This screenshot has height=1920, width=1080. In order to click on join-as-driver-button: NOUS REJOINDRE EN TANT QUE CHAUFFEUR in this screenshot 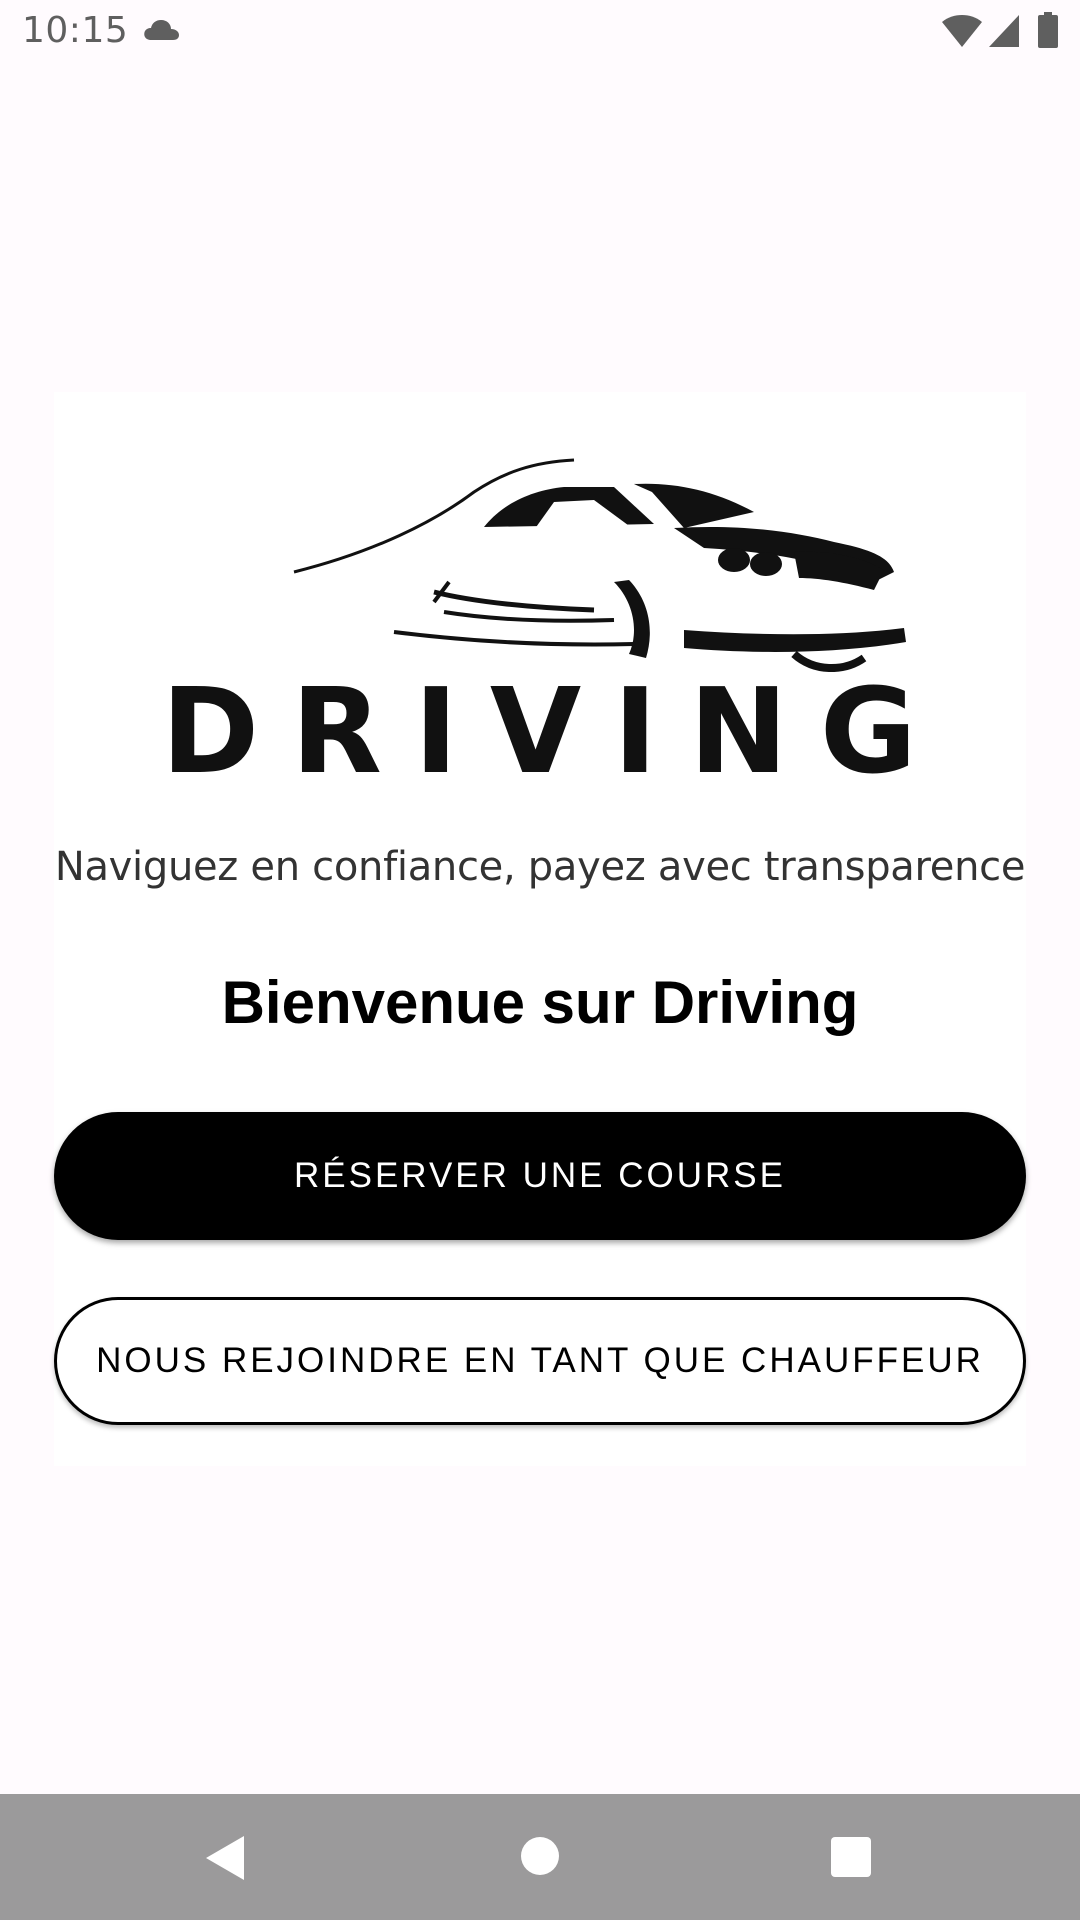, I will do `click(540, 1361)`.